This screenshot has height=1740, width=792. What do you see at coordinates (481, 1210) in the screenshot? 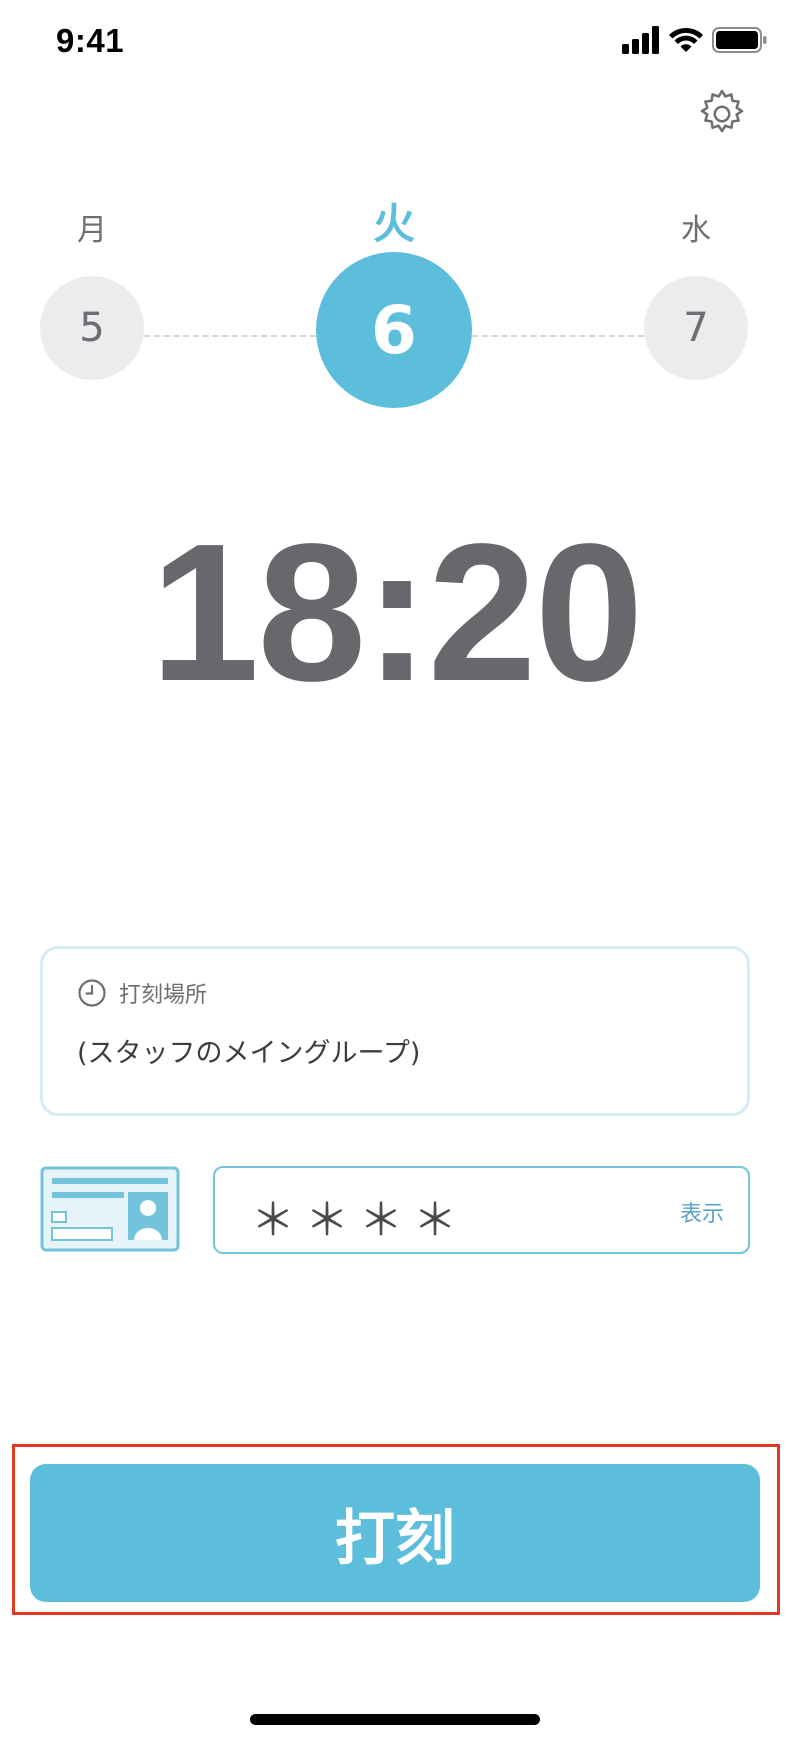
I see `passcode-field: ＊＊＊＊ 表示` at bounding box center [481, 1210].